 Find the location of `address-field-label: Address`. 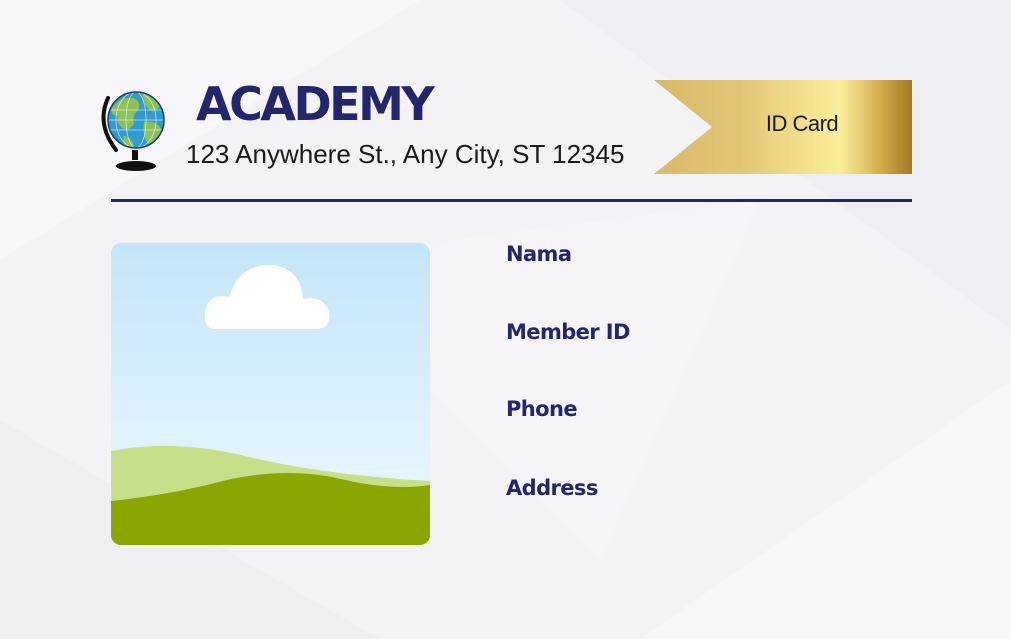

address-field-label: Address is located at coordinates (552, 488).